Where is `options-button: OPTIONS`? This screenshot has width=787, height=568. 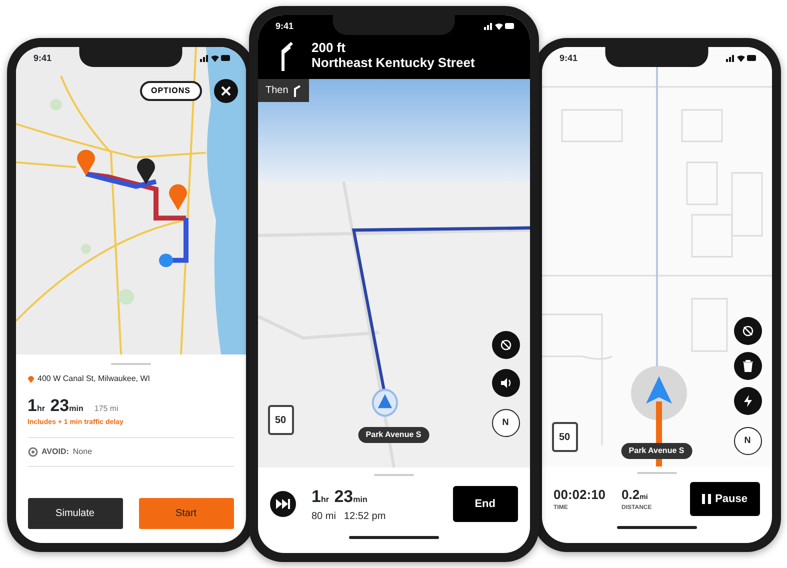
options-button: OPTIONS is located at coordinates (171, 91).